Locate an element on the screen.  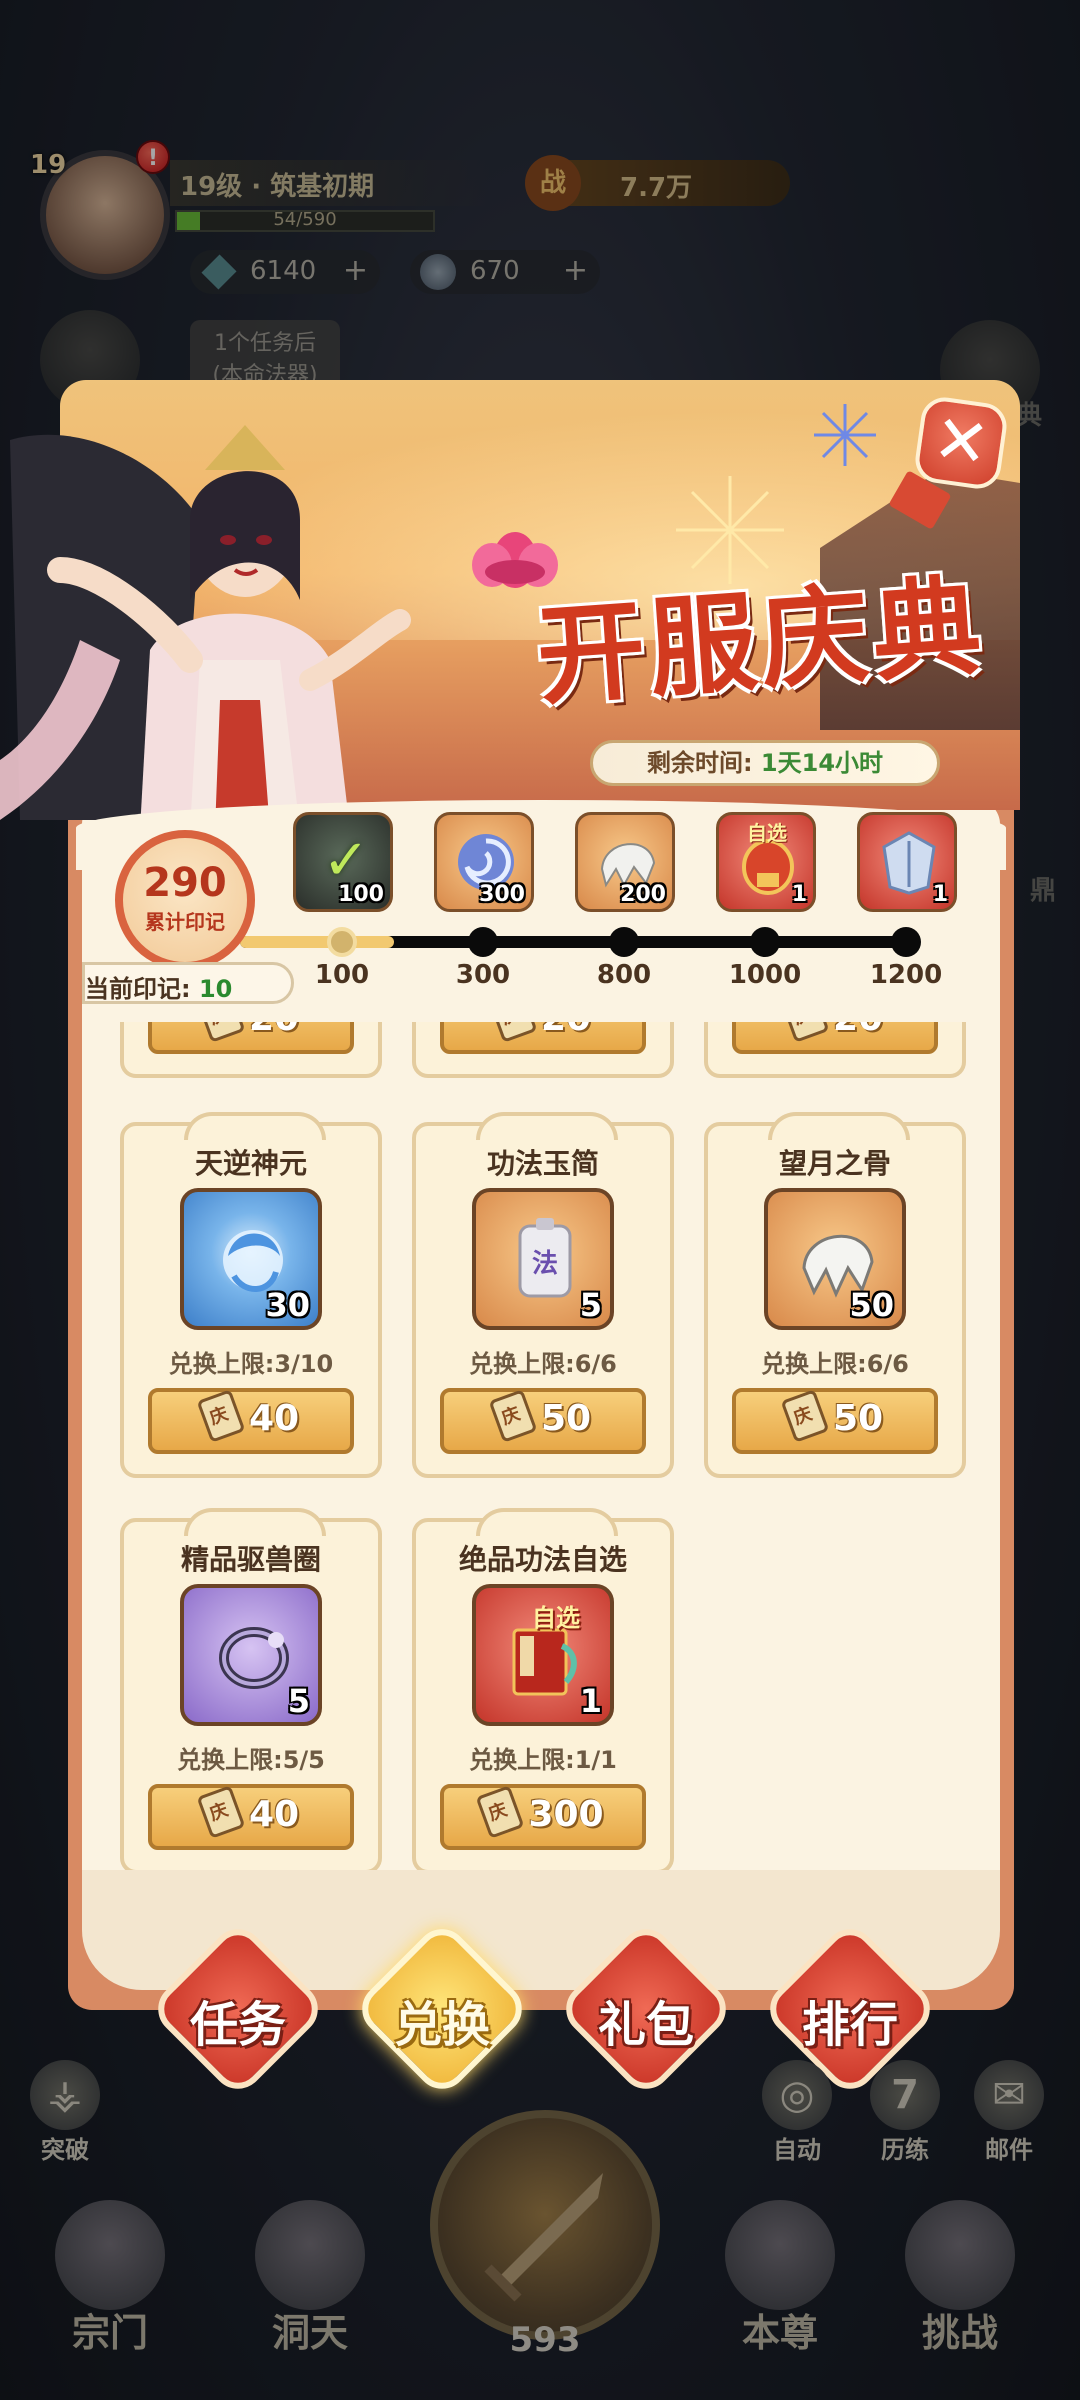
auto-button: ◎ 自动 is located at coordinates (797, 2112).